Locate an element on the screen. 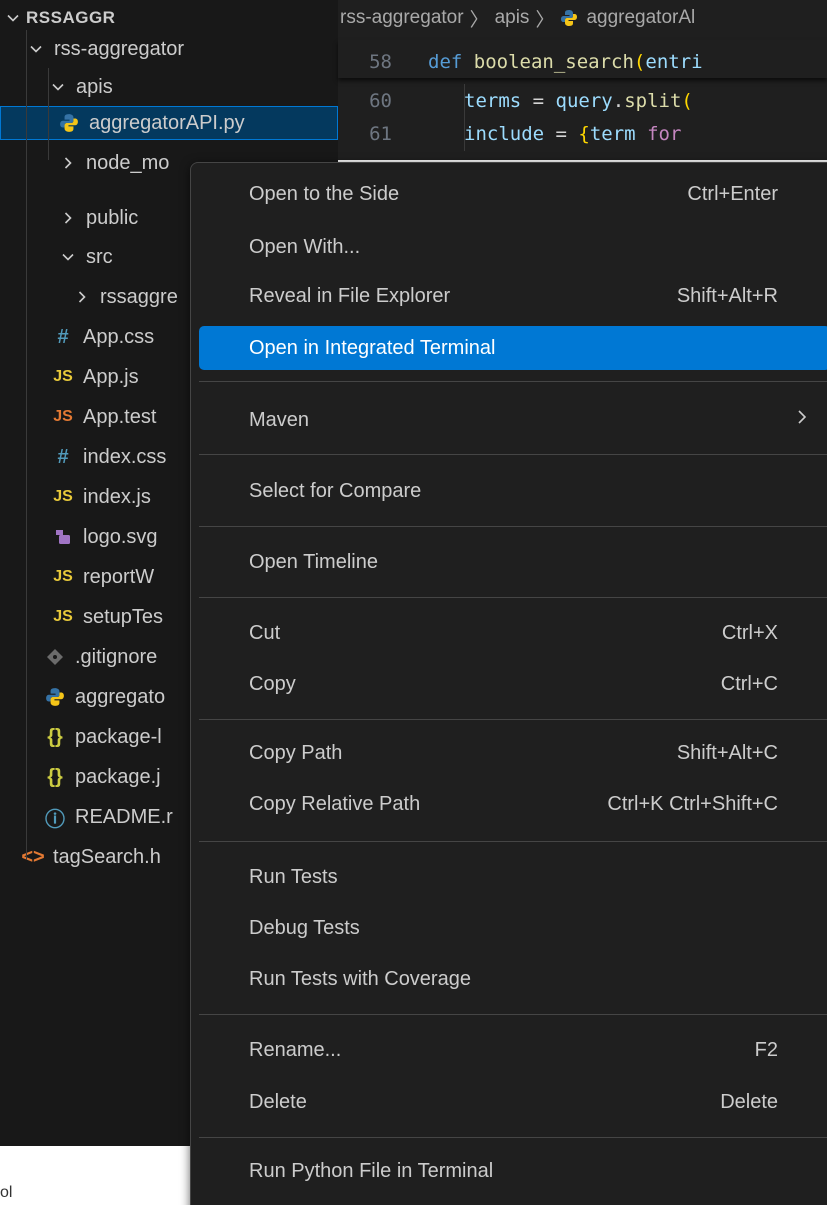 The image size is (827, 1205). menu-item-copy: Copy Ctrl+C is located at coordinates (513, 684).